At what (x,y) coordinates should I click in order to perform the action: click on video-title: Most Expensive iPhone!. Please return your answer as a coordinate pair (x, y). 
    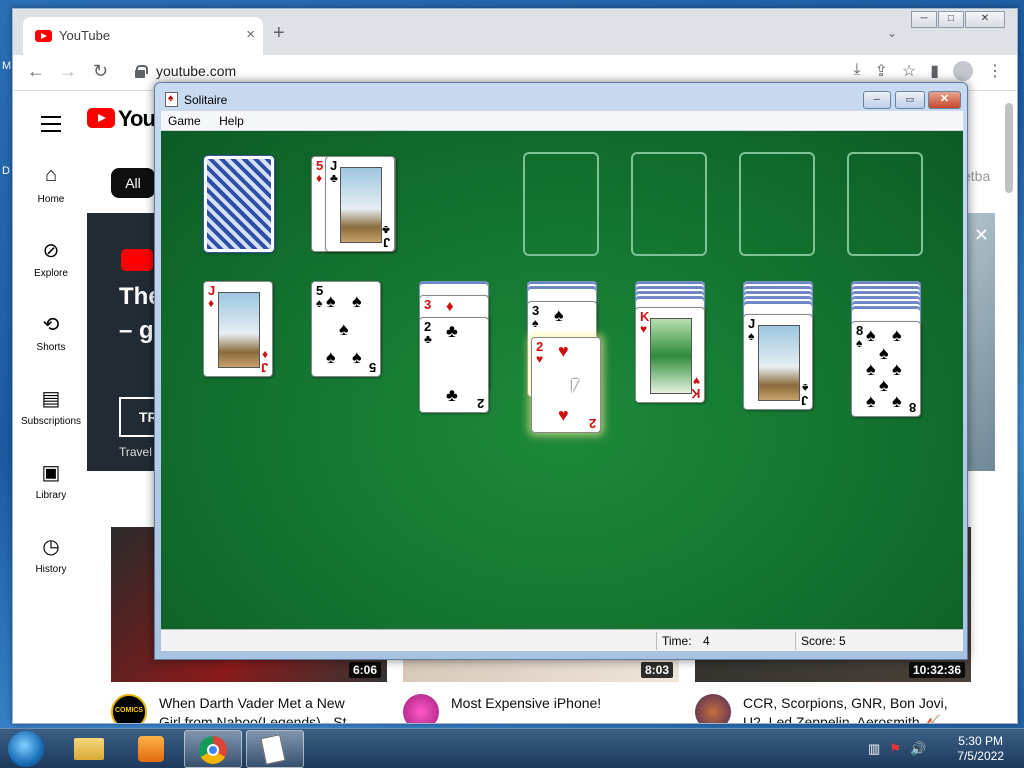
    Looking at the image, I should click on (556, 703).